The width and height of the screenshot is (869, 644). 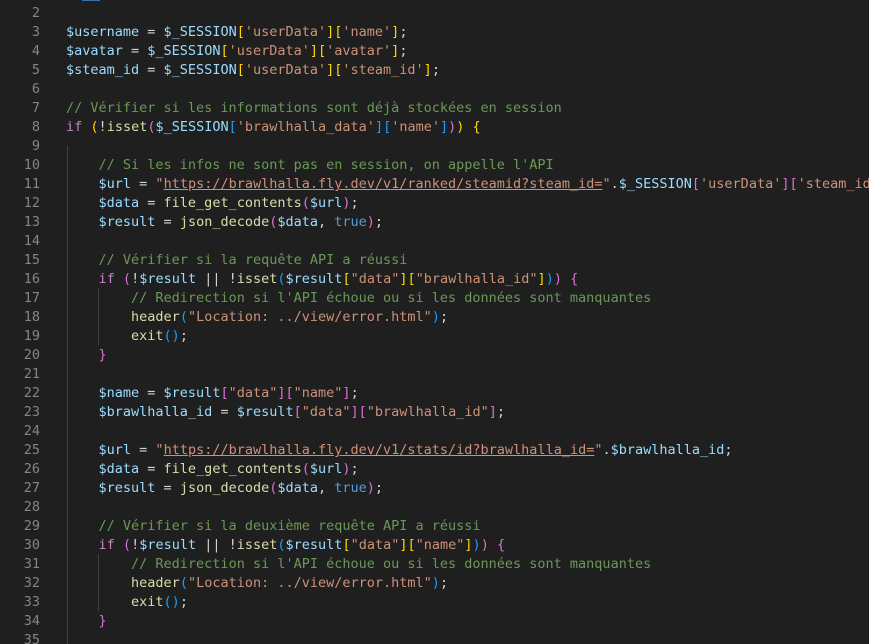 I want to click on code-line: 19 exit();, so click(x=434, y=336).